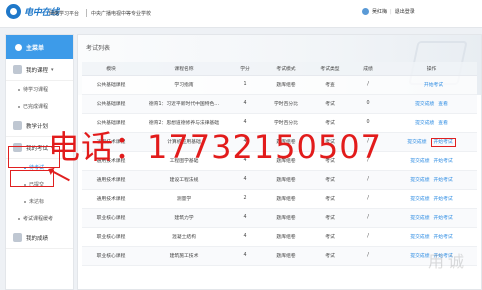 This screenshot has height=290, width=482. I want to click on column-header: 操作, so click(431, 69).